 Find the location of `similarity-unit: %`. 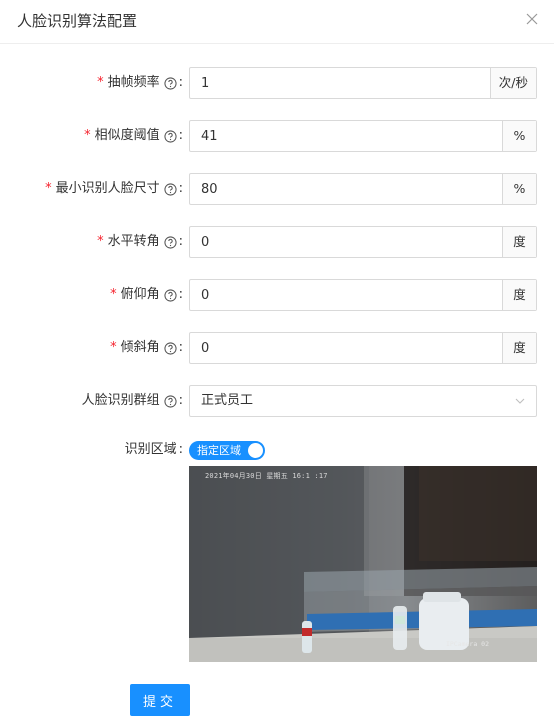

similarity-unit: % is located at coordinates (519, 136).